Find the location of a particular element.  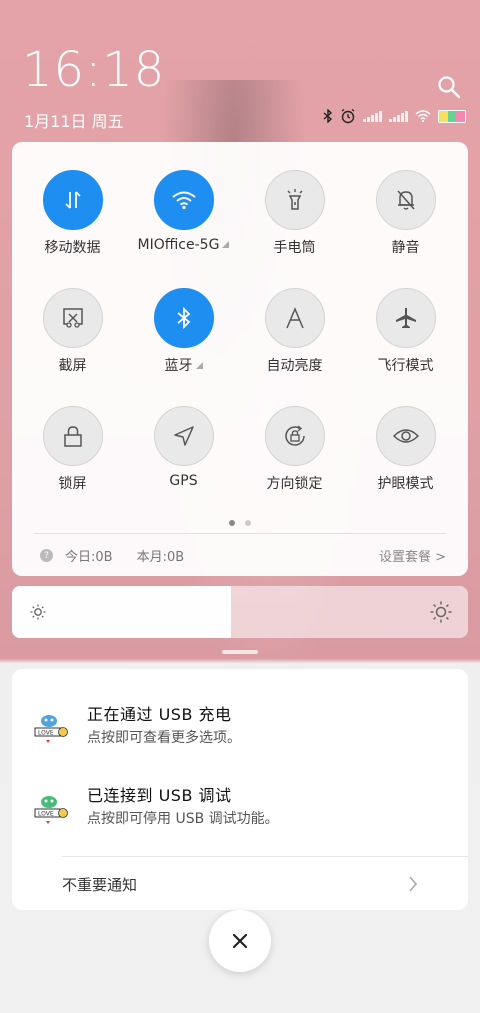

unimportant-notifications-label: 不重要通知 is located at coordinates (99, 884).